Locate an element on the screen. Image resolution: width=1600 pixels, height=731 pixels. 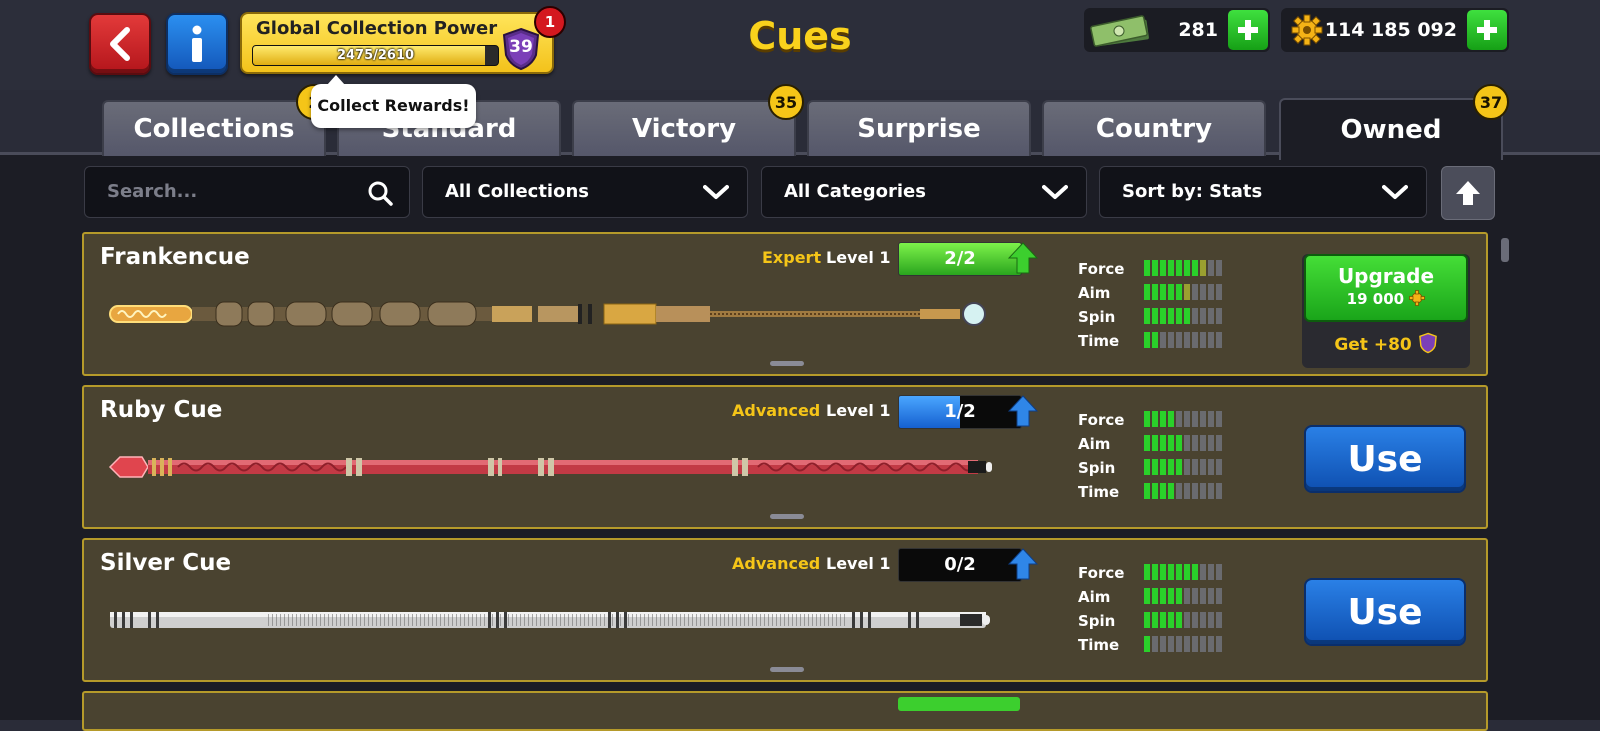
tab-collections: Collections is located at coordinates (214, 128).